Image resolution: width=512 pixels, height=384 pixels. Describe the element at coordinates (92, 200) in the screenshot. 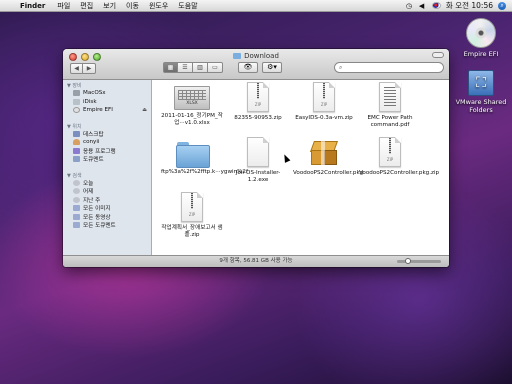

I see `sidebar-item-label: 지난 주` at that location.